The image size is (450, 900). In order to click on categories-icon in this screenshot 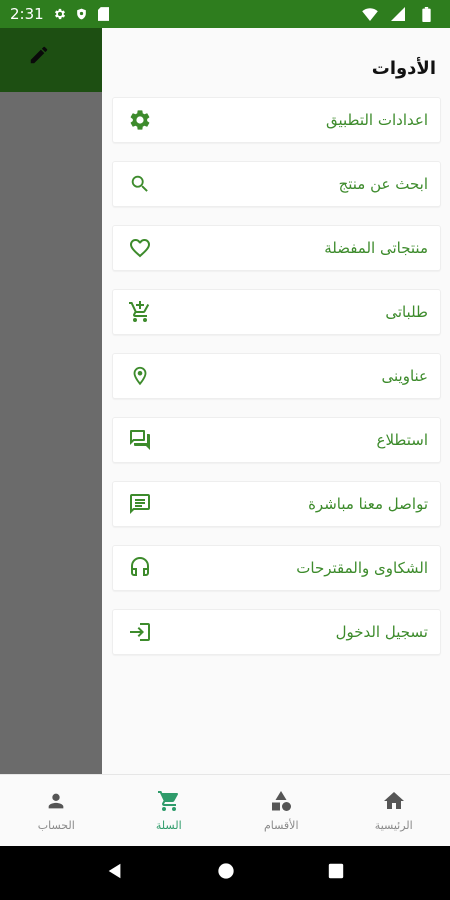, I will do `click(281, 801)`.